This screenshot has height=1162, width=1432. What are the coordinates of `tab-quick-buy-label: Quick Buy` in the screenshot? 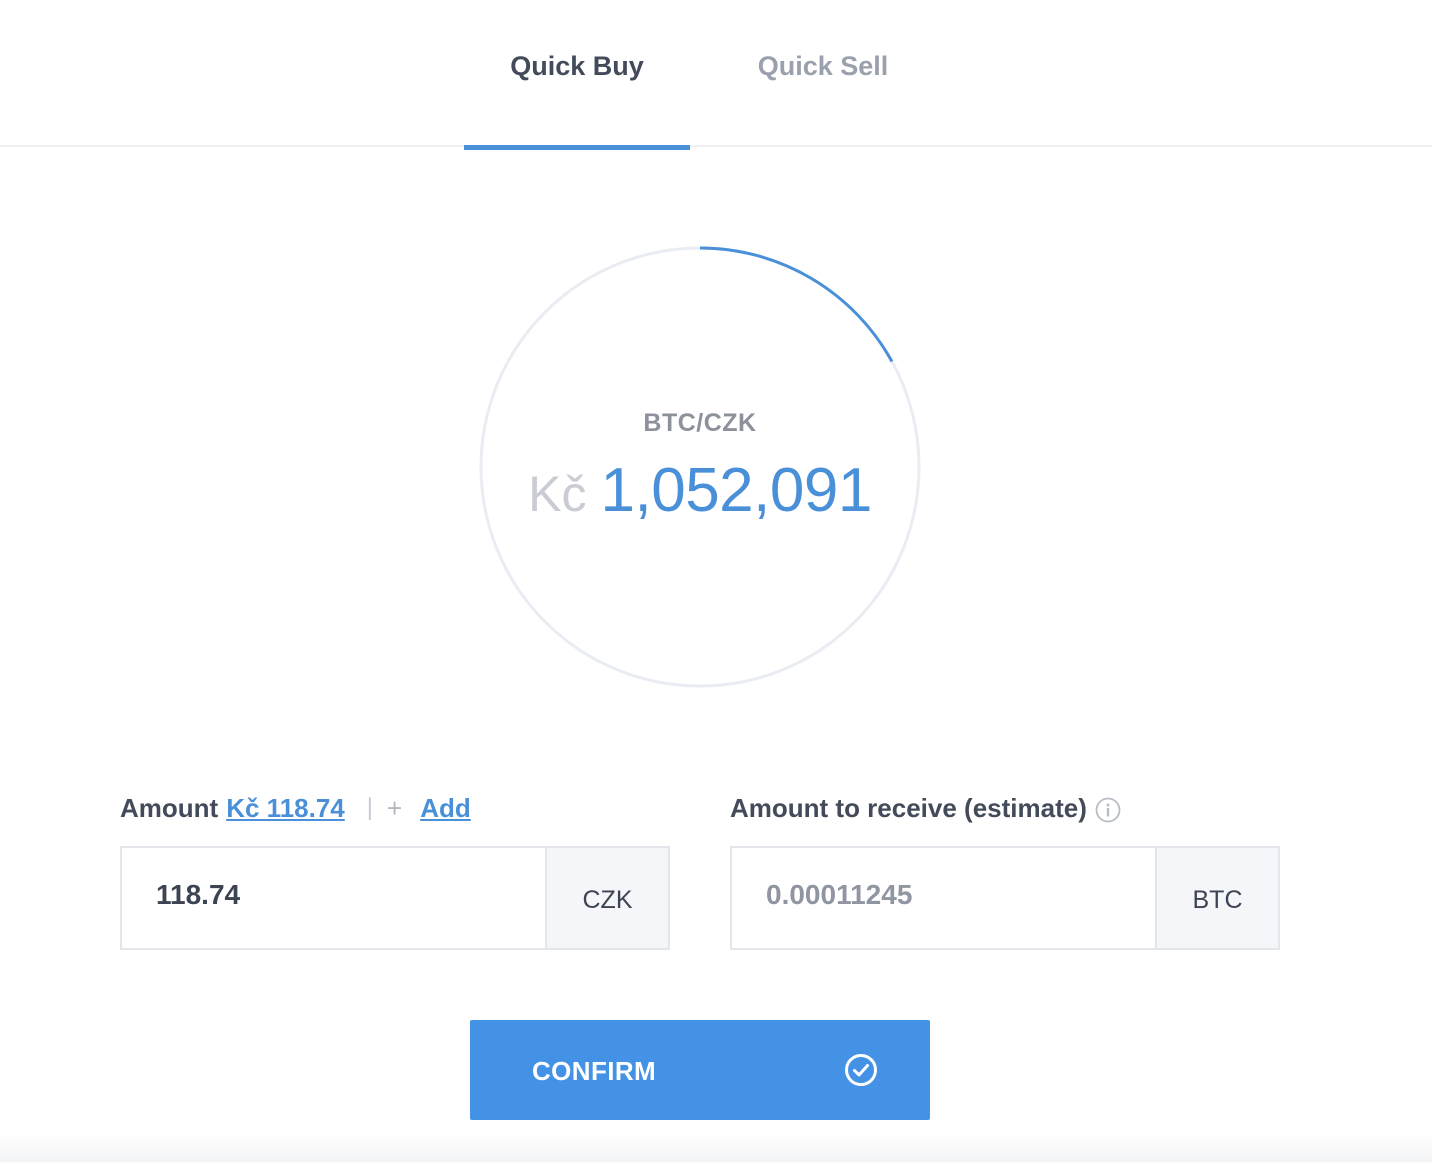 It's located at (577, 66).